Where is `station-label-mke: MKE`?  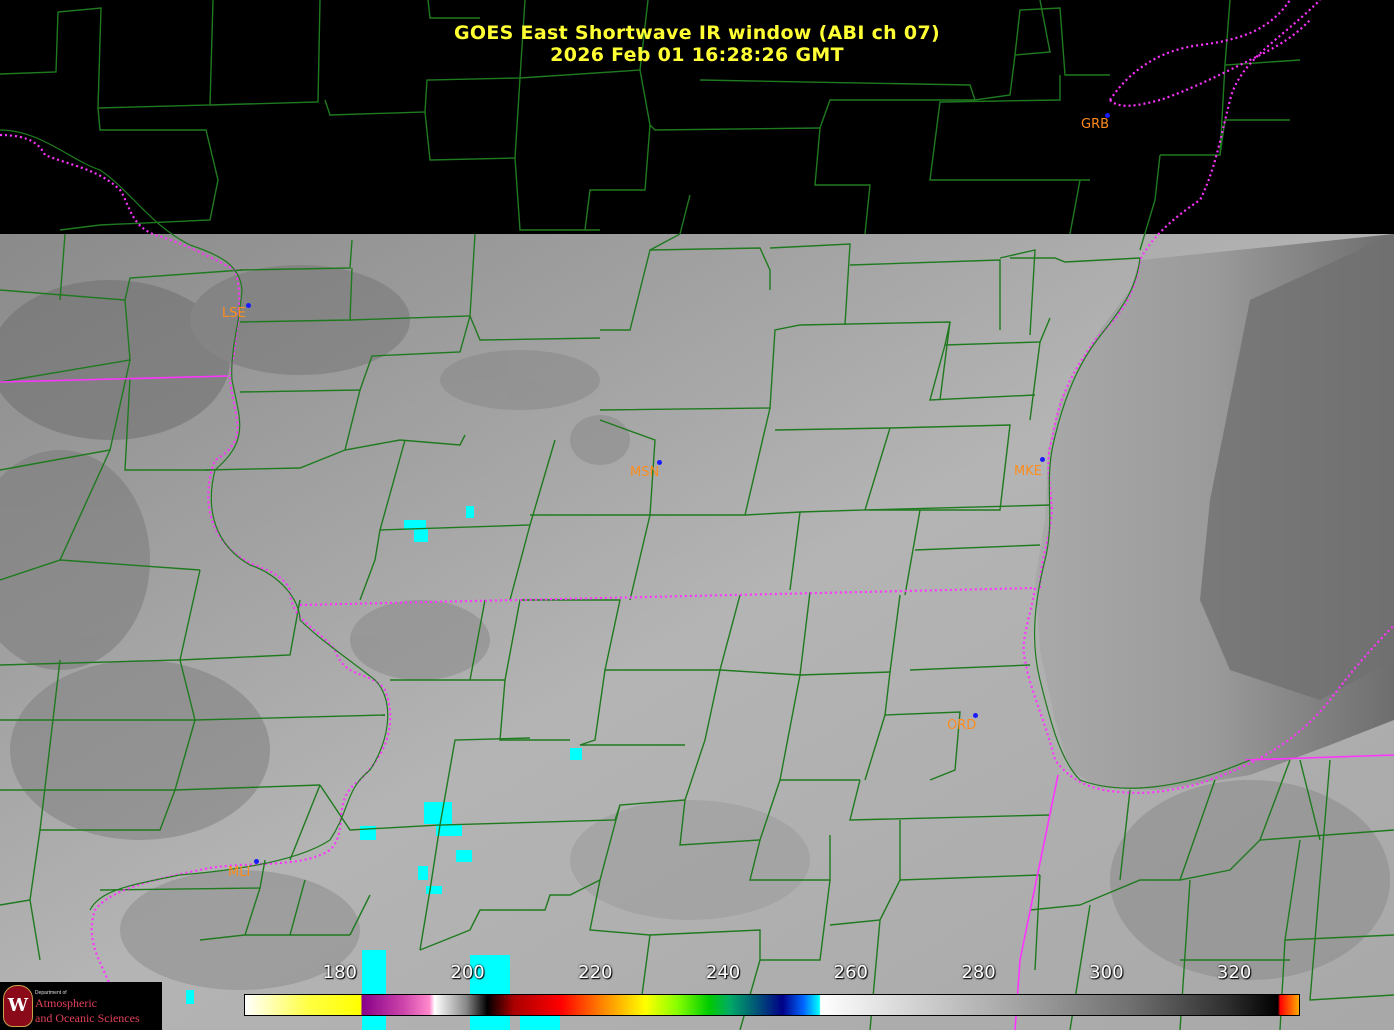
station-label-mke: MKE is located at coordinates (1028, 471).